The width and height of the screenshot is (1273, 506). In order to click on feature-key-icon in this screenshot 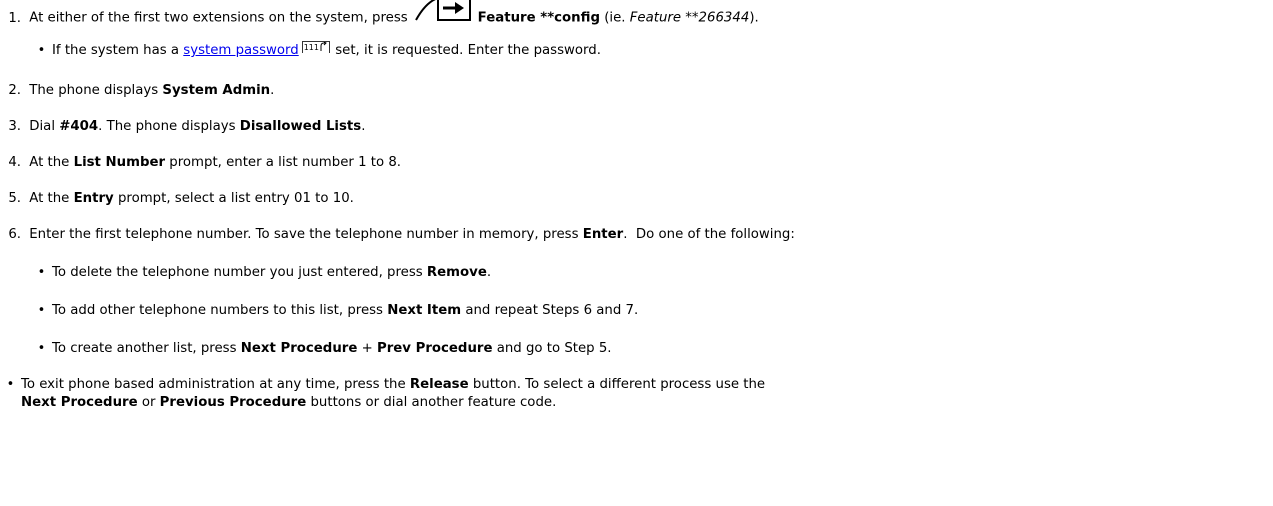, I will do `click(443, 14)`.